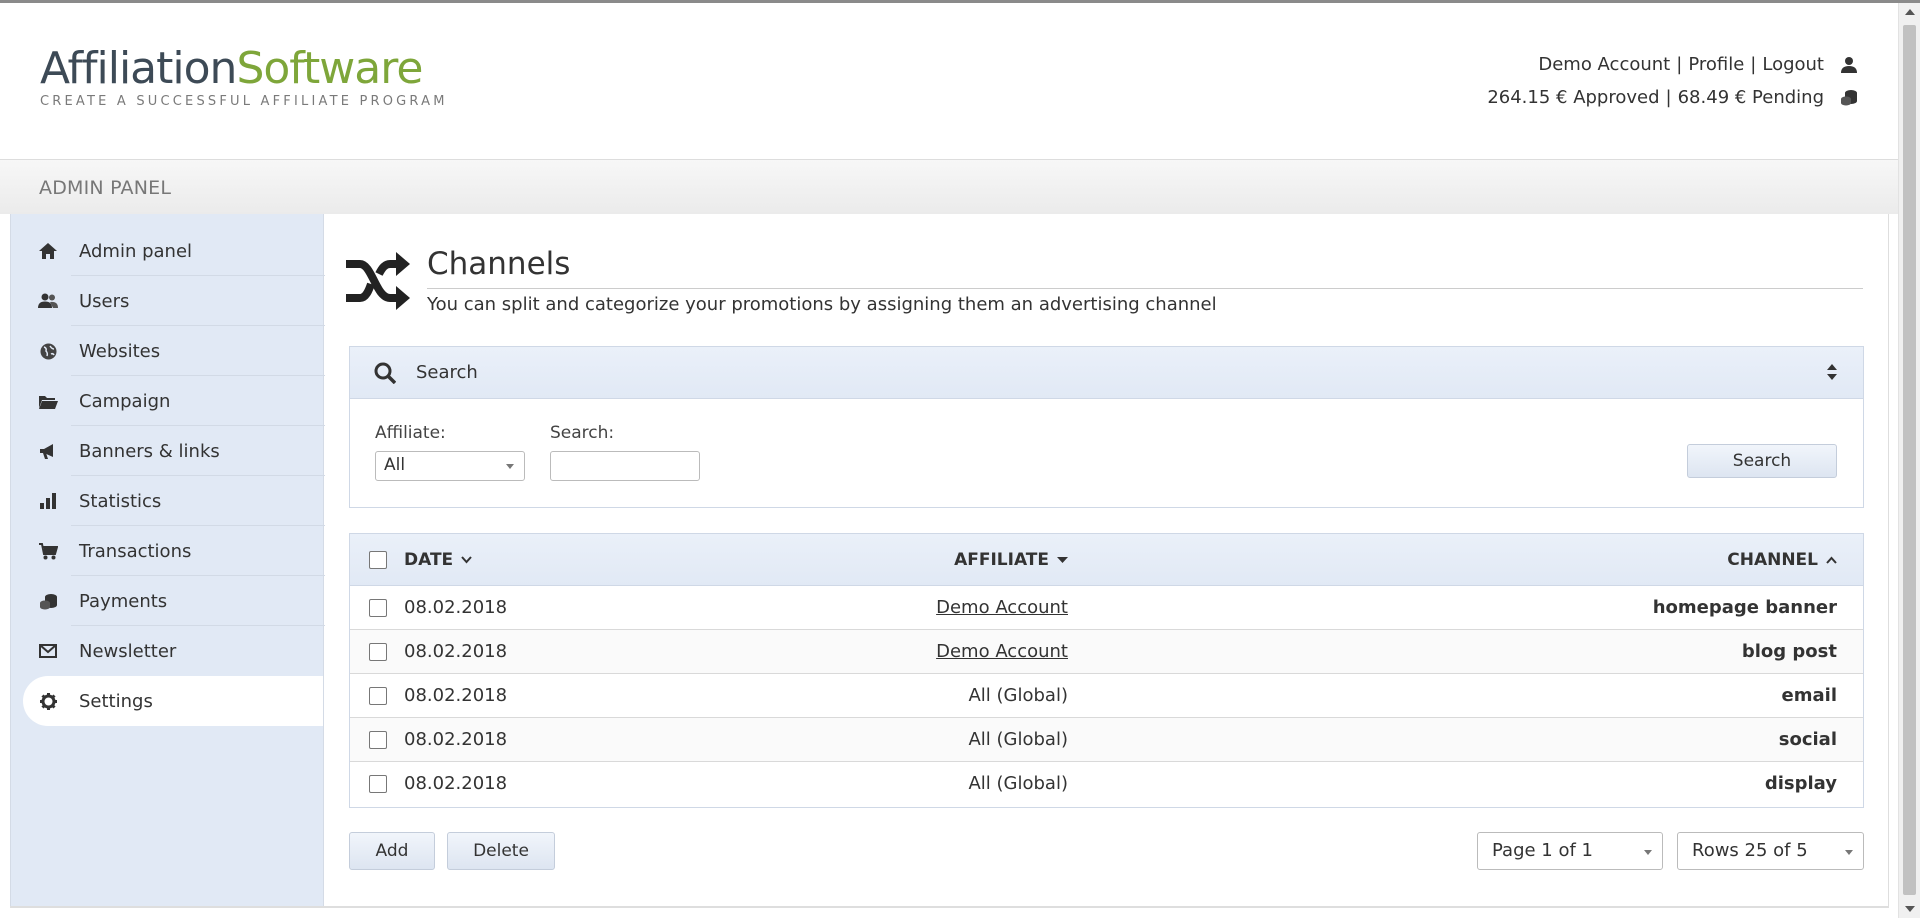  I want to click on page-select: Page 1 of 1, so click(1570, 851).